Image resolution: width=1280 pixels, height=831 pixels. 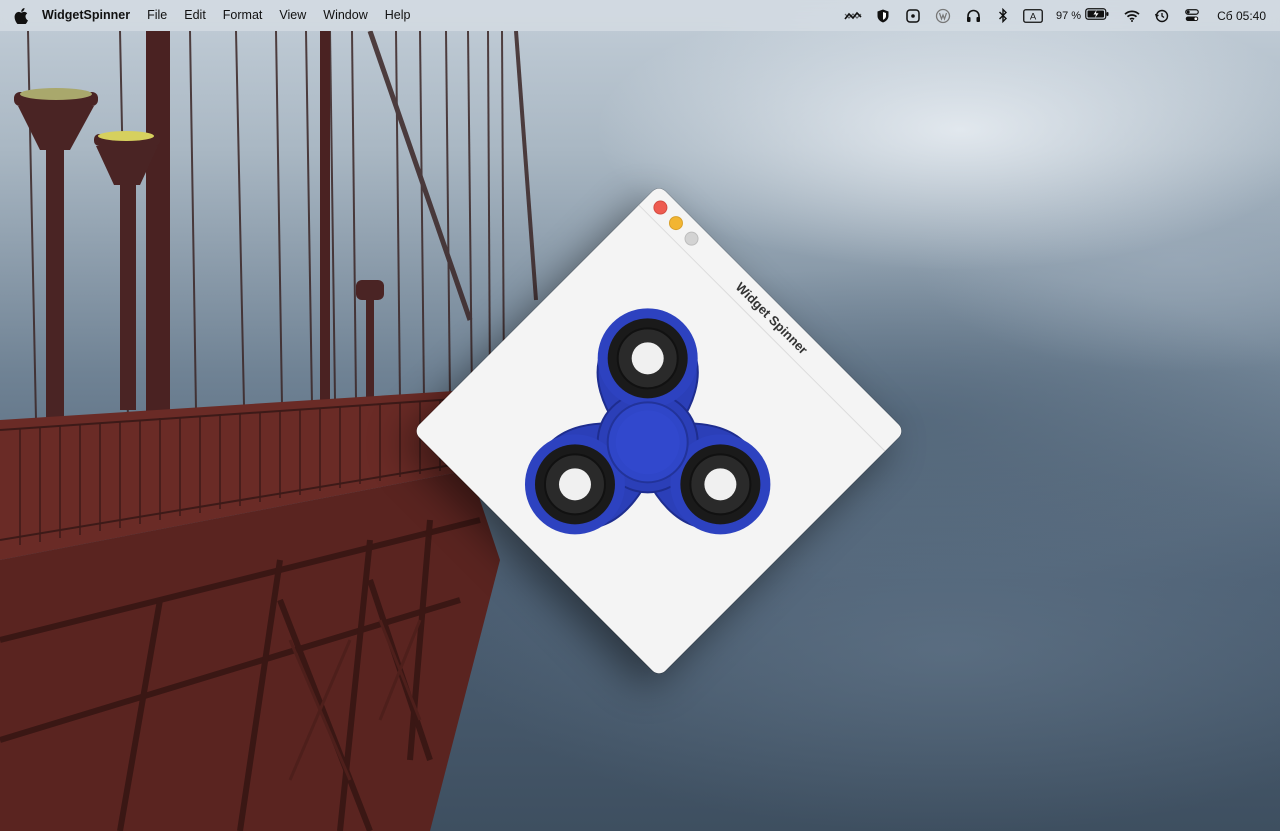 I want to click on menu-file: File, so click(x=157, y=15).